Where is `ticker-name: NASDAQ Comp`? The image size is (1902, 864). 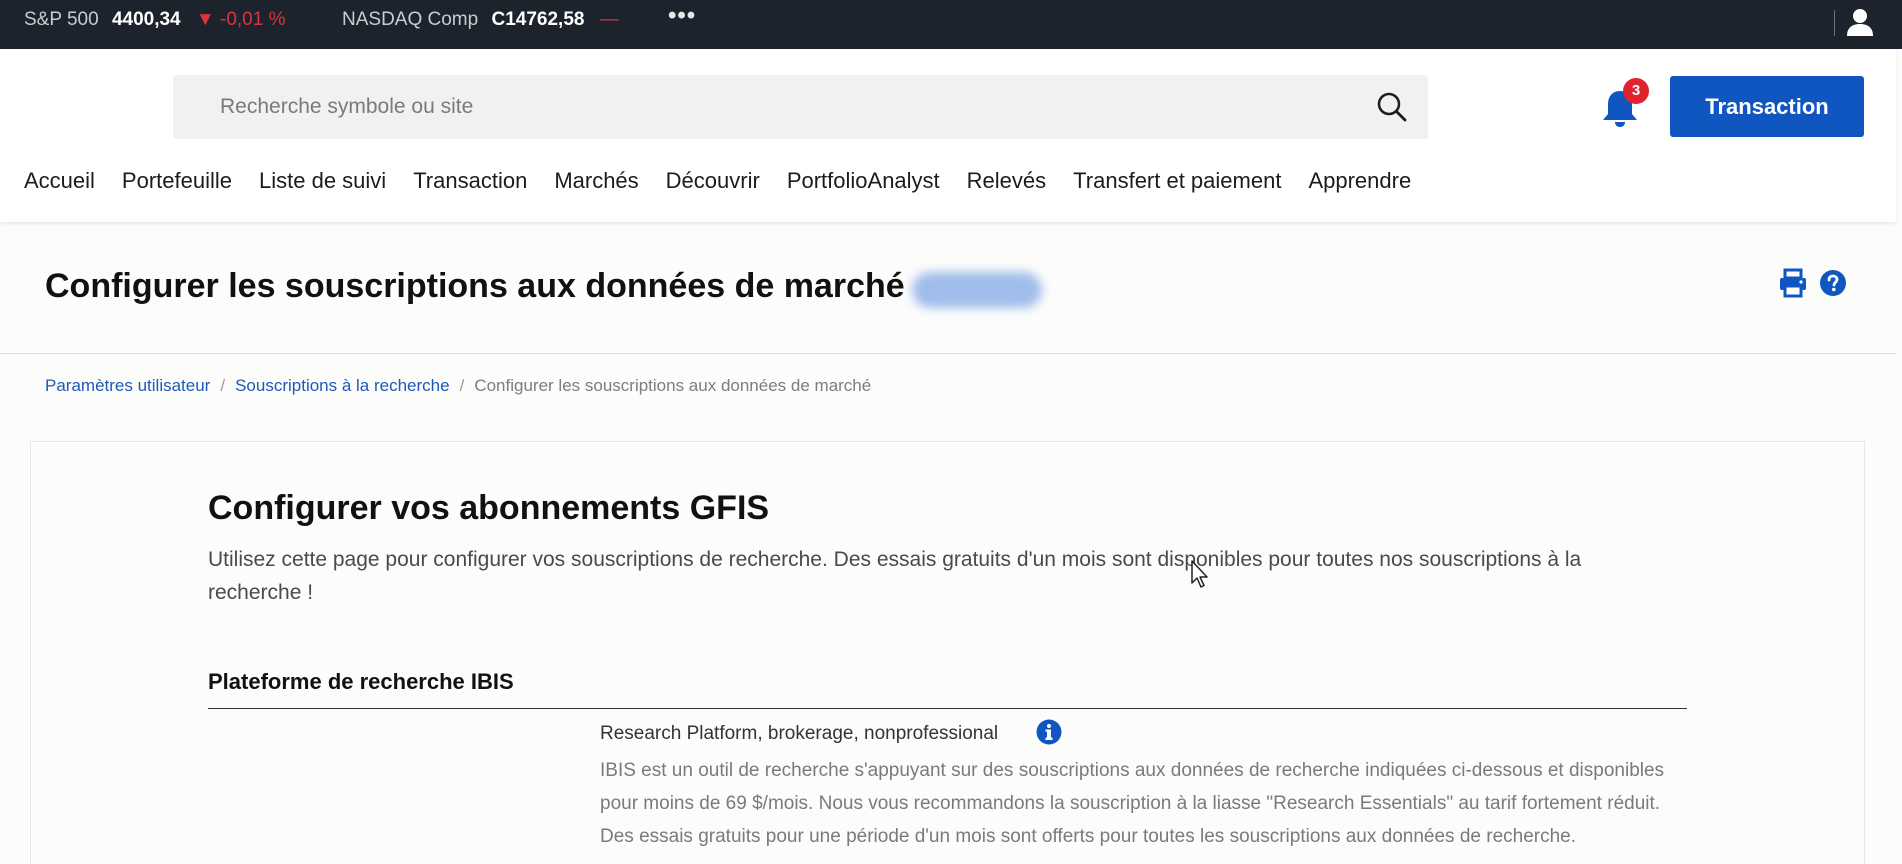 ticker-name: NASDAQ Comp is located at coordinates (410, 19).